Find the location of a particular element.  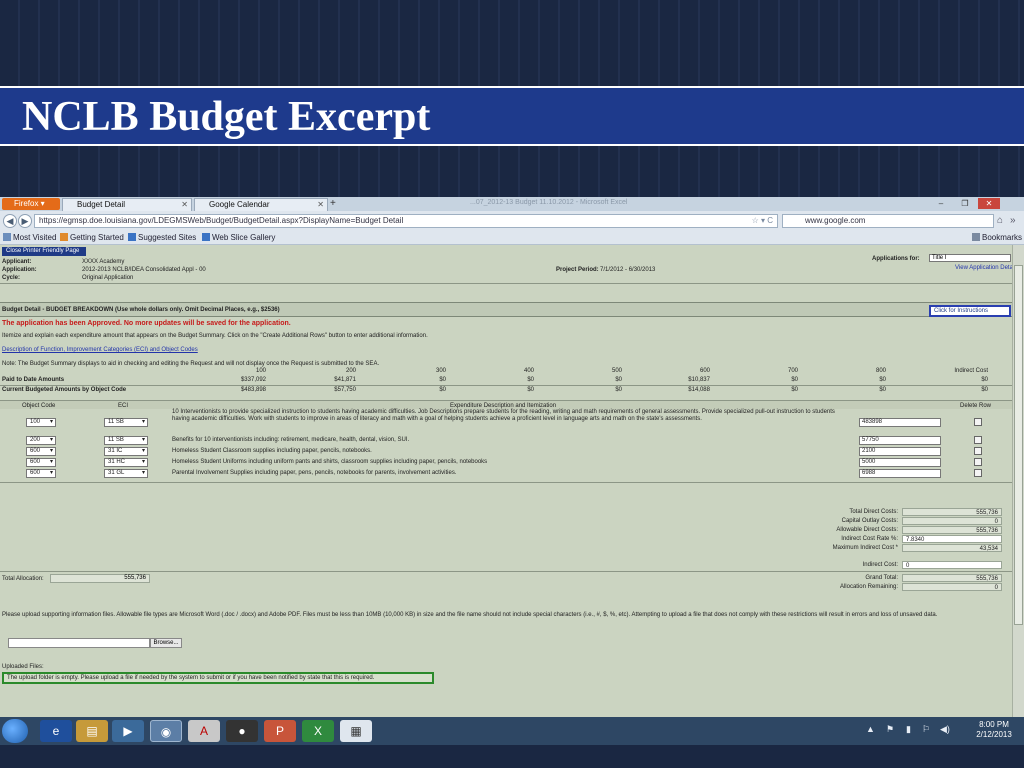

file-path-input is located at coordinates (79, 643).